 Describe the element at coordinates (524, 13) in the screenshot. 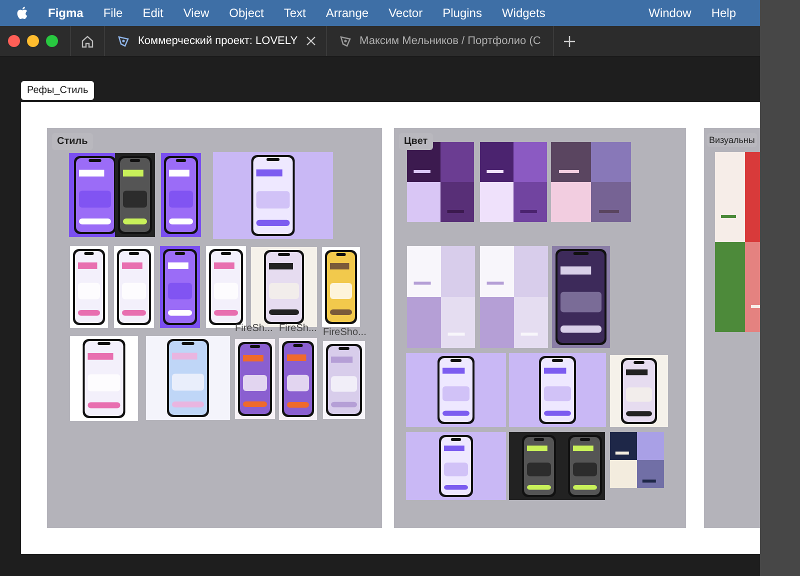

I see `menu-item: Widgets` at that location.